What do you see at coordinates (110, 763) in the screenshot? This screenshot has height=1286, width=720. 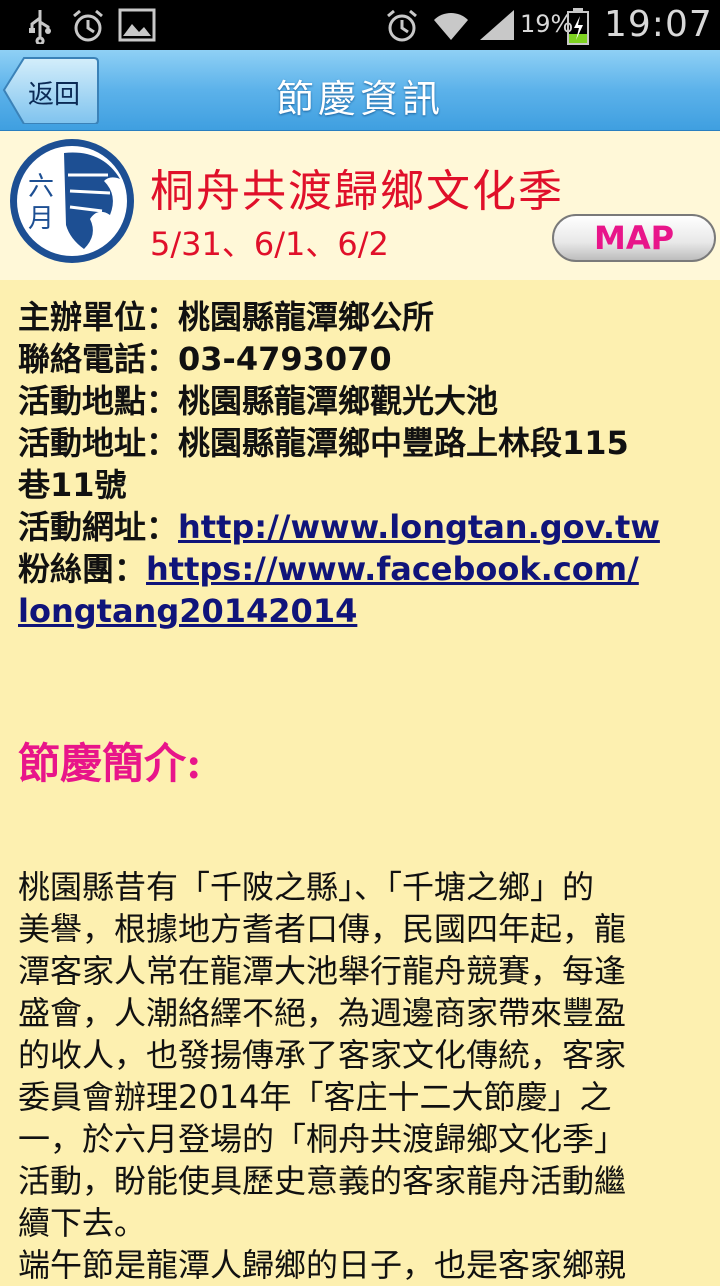 I see `intro-heading: 節慶簡介:` at bounding box center [110, 763].